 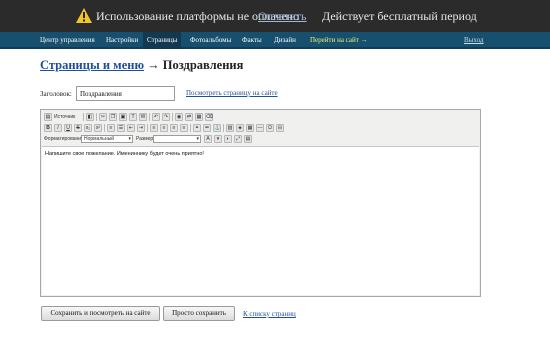 I want to click on nav-item-settings: Настройки, so click(x=122, y=40).